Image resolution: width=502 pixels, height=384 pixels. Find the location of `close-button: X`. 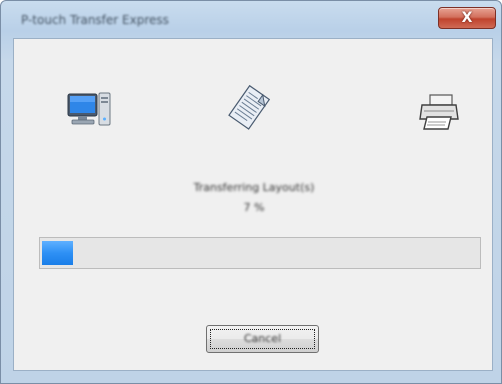

close-button: X is located at coordinates (467, 18).